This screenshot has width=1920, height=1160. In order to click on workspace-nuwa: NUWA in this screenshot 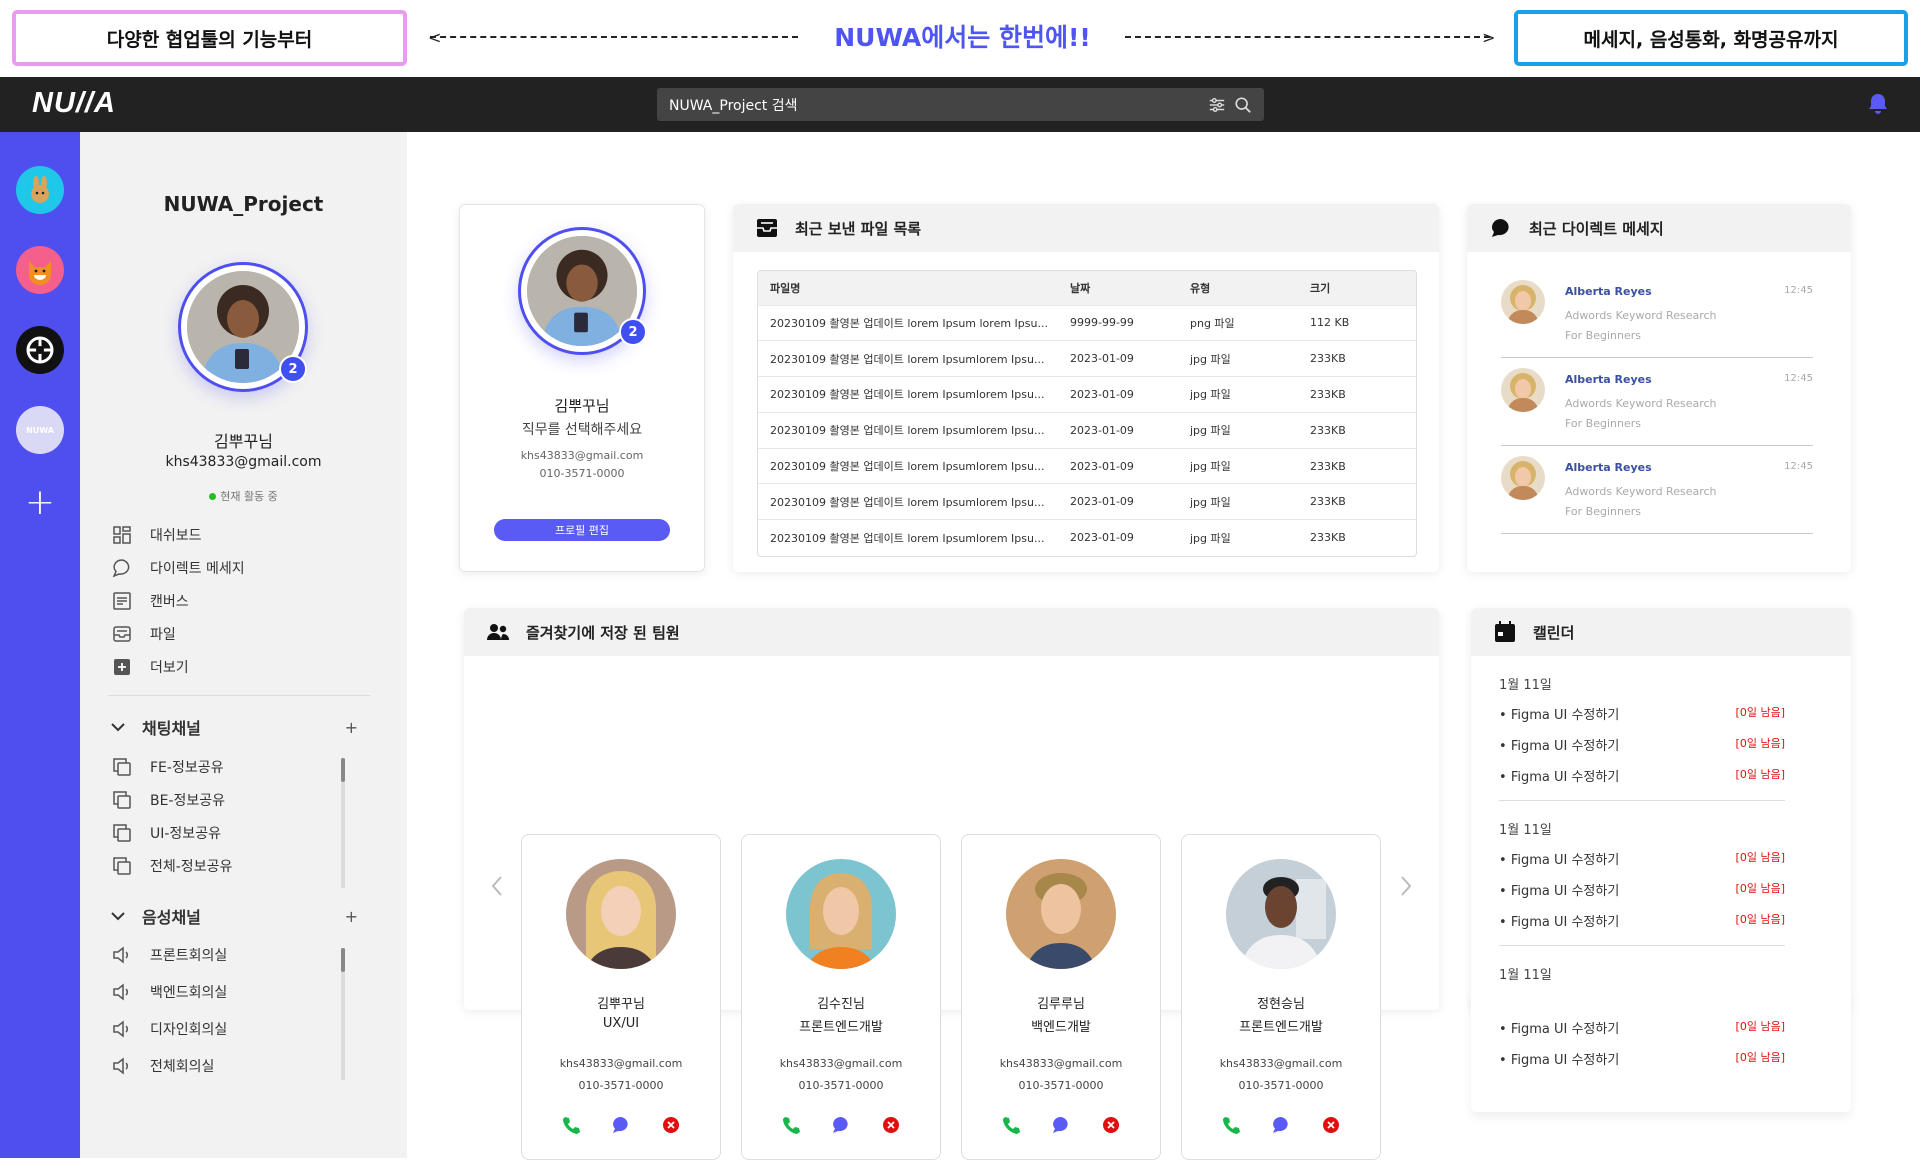, I will do `click(40, 430)`.